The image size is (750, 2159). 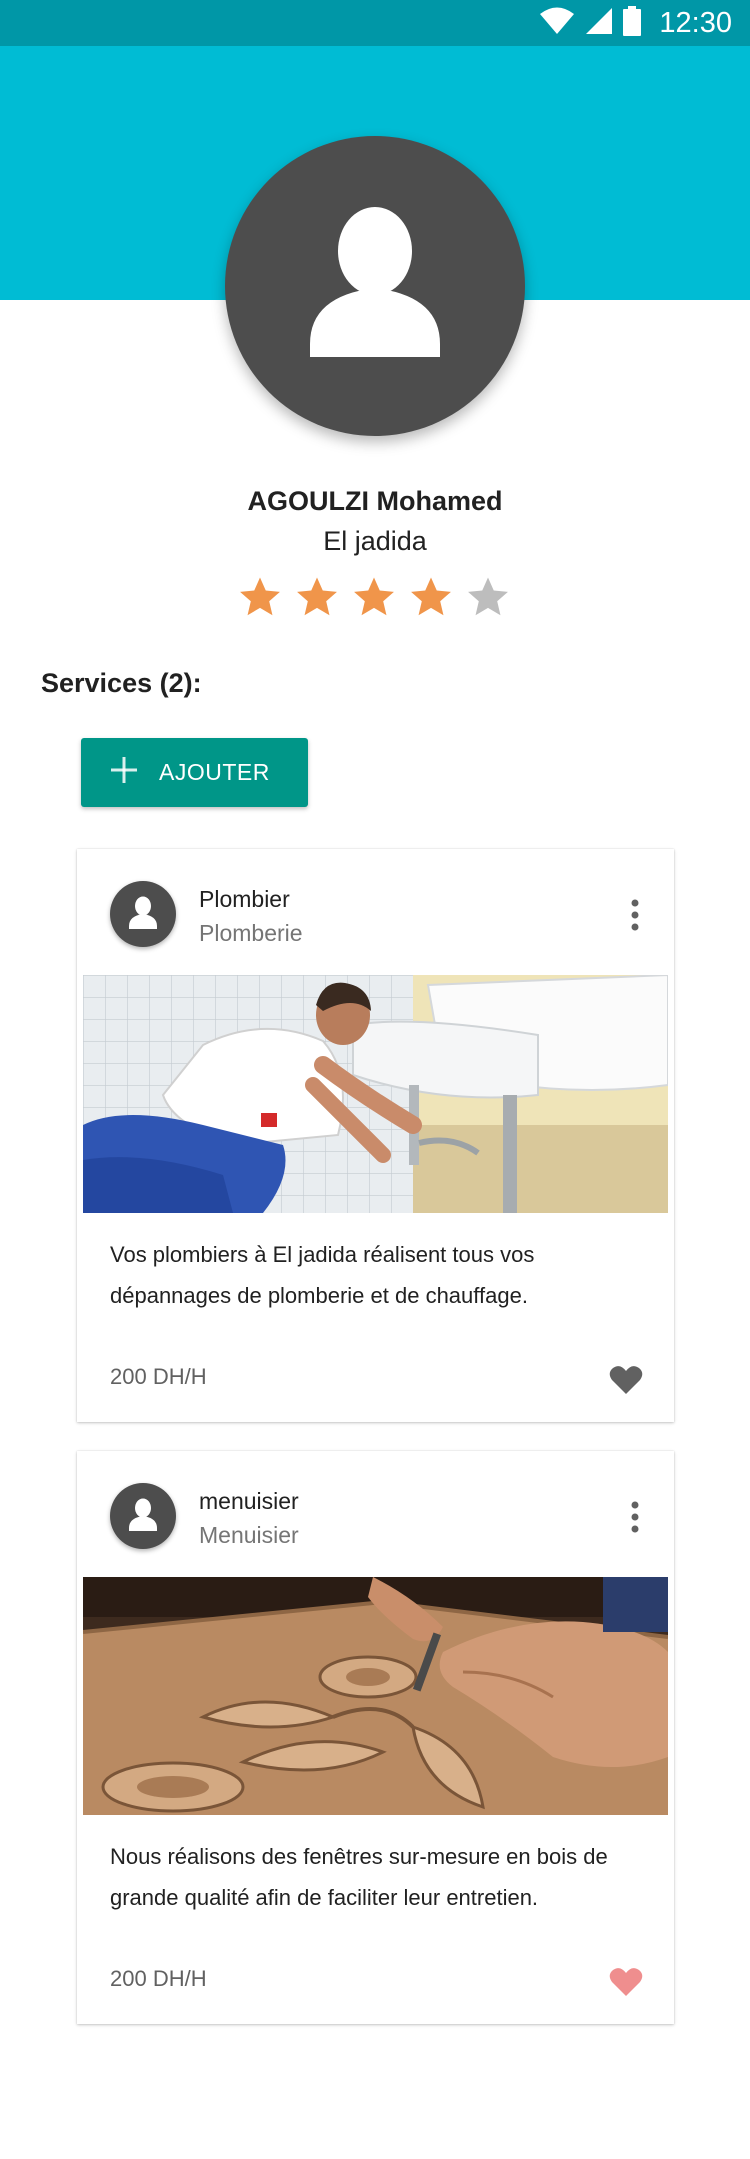 I want to click on profile-city: El jadida, so click(x=375, y=541).